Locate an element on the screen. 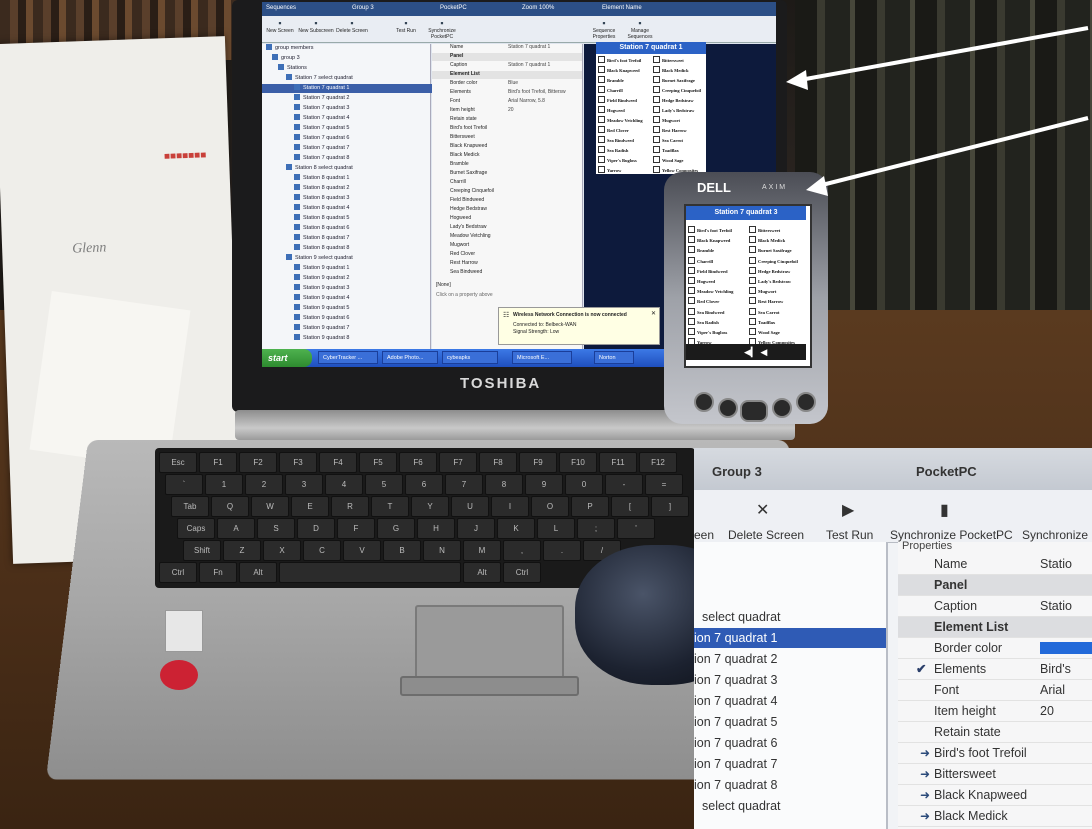 This screenshot has width=1092, height=829. annotation-arrows is located at coordinates (937, 111).